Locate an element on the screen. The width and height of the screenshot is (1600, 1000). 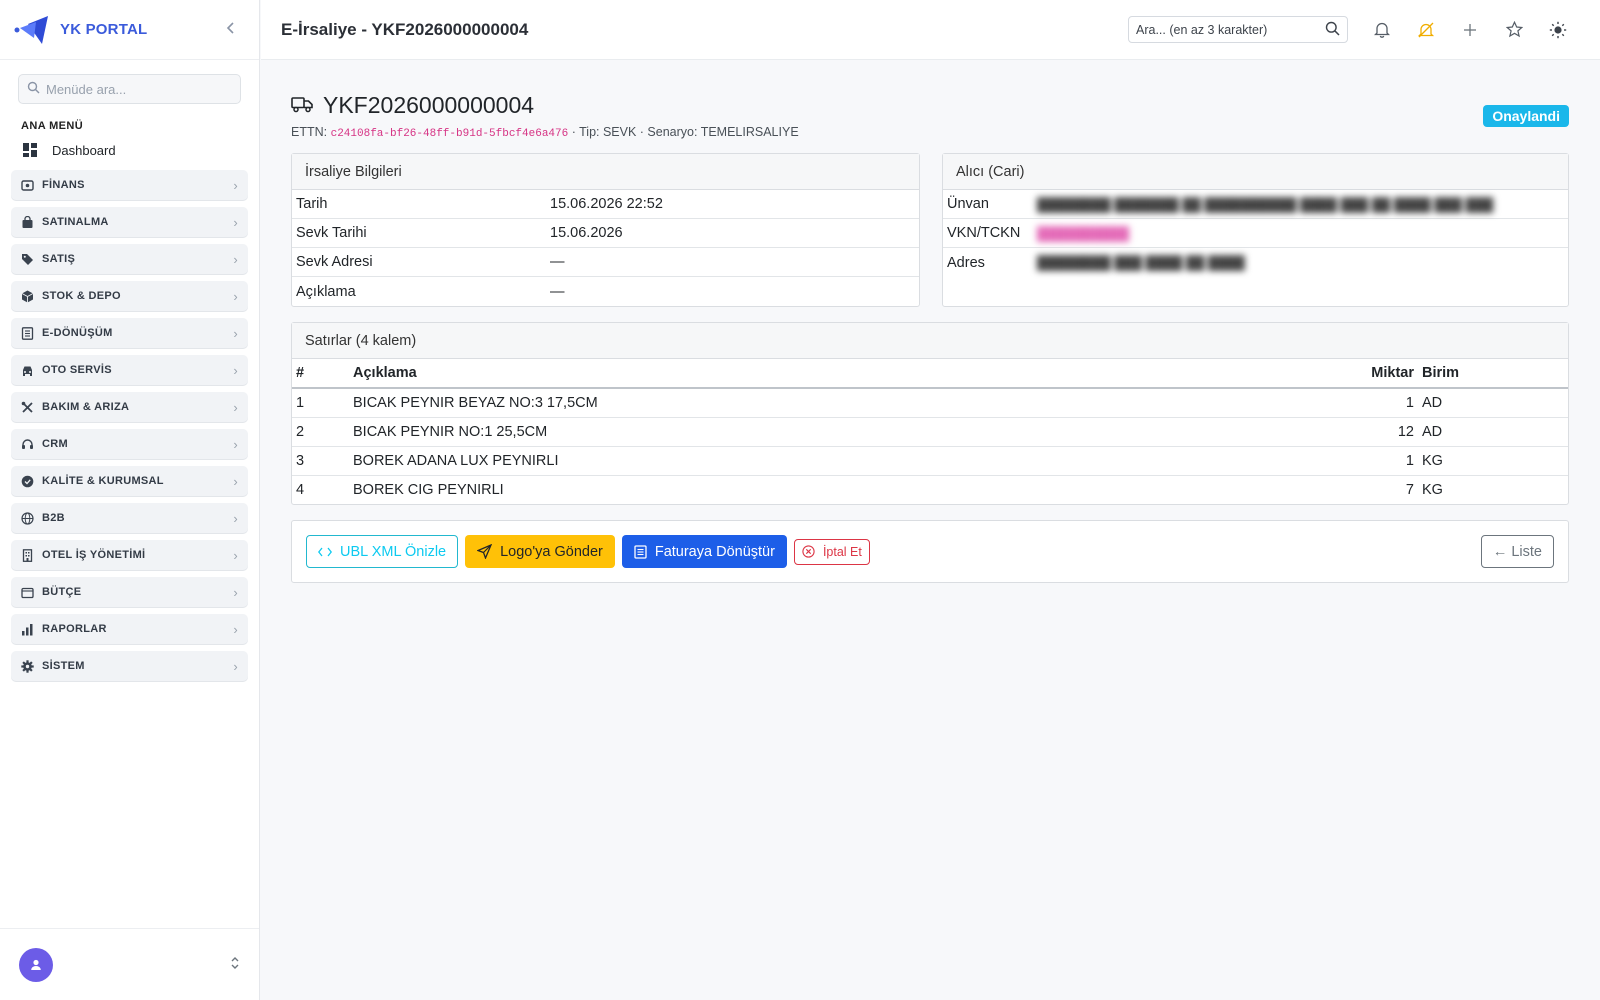
cell-no: 4 is located at coordinates (300, 489).